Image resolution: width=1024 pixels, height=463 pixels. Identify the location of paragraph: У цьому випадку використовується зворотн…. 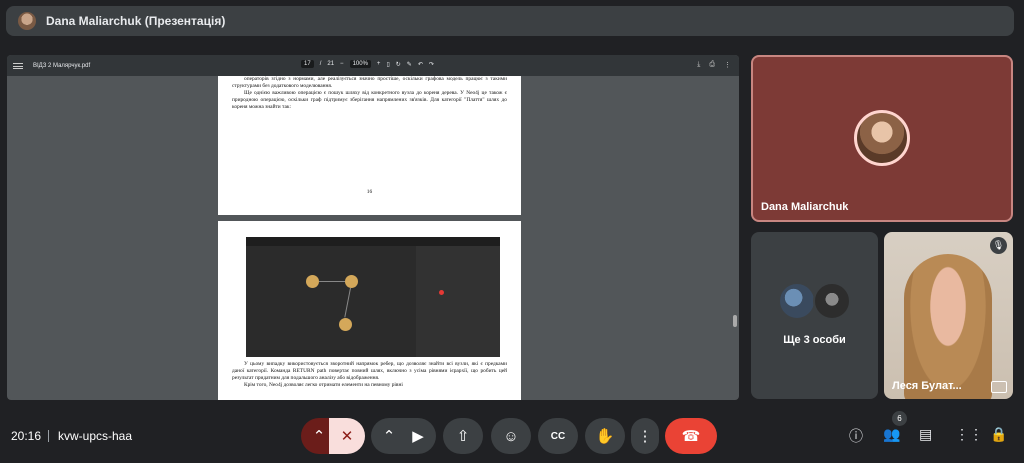
(369, 371).